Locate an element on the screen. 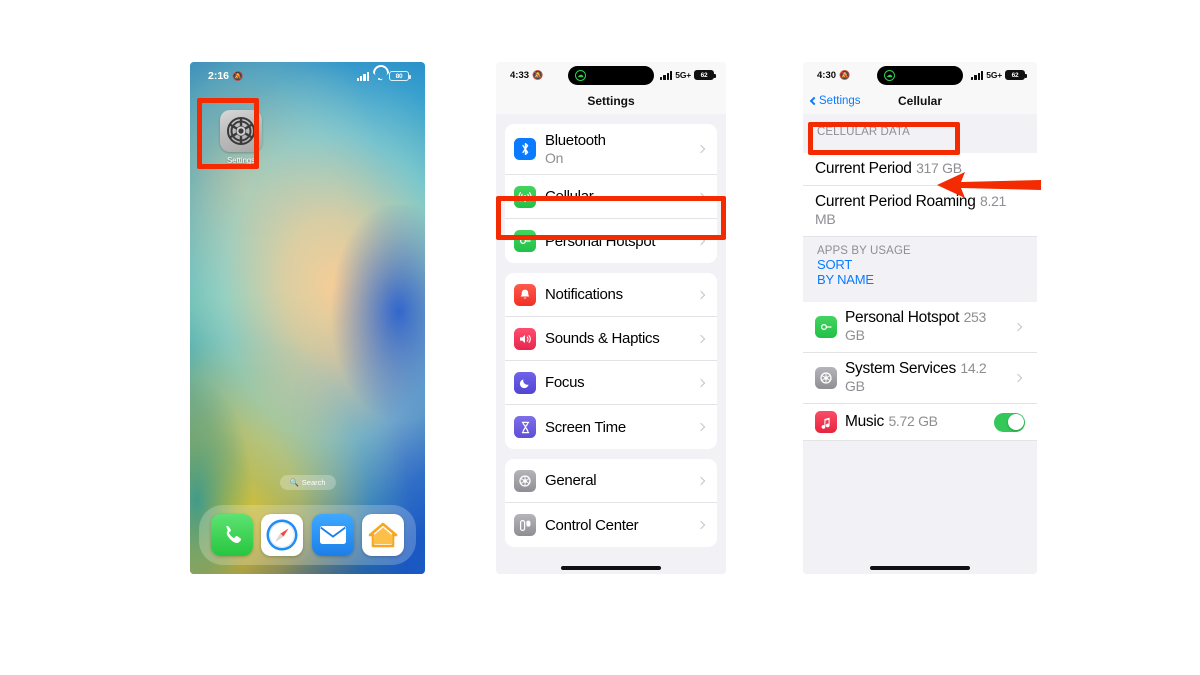 The width and height of the screenshot is (1200, 675). cellular-antenna-icon is located at coordinates (525, 196).